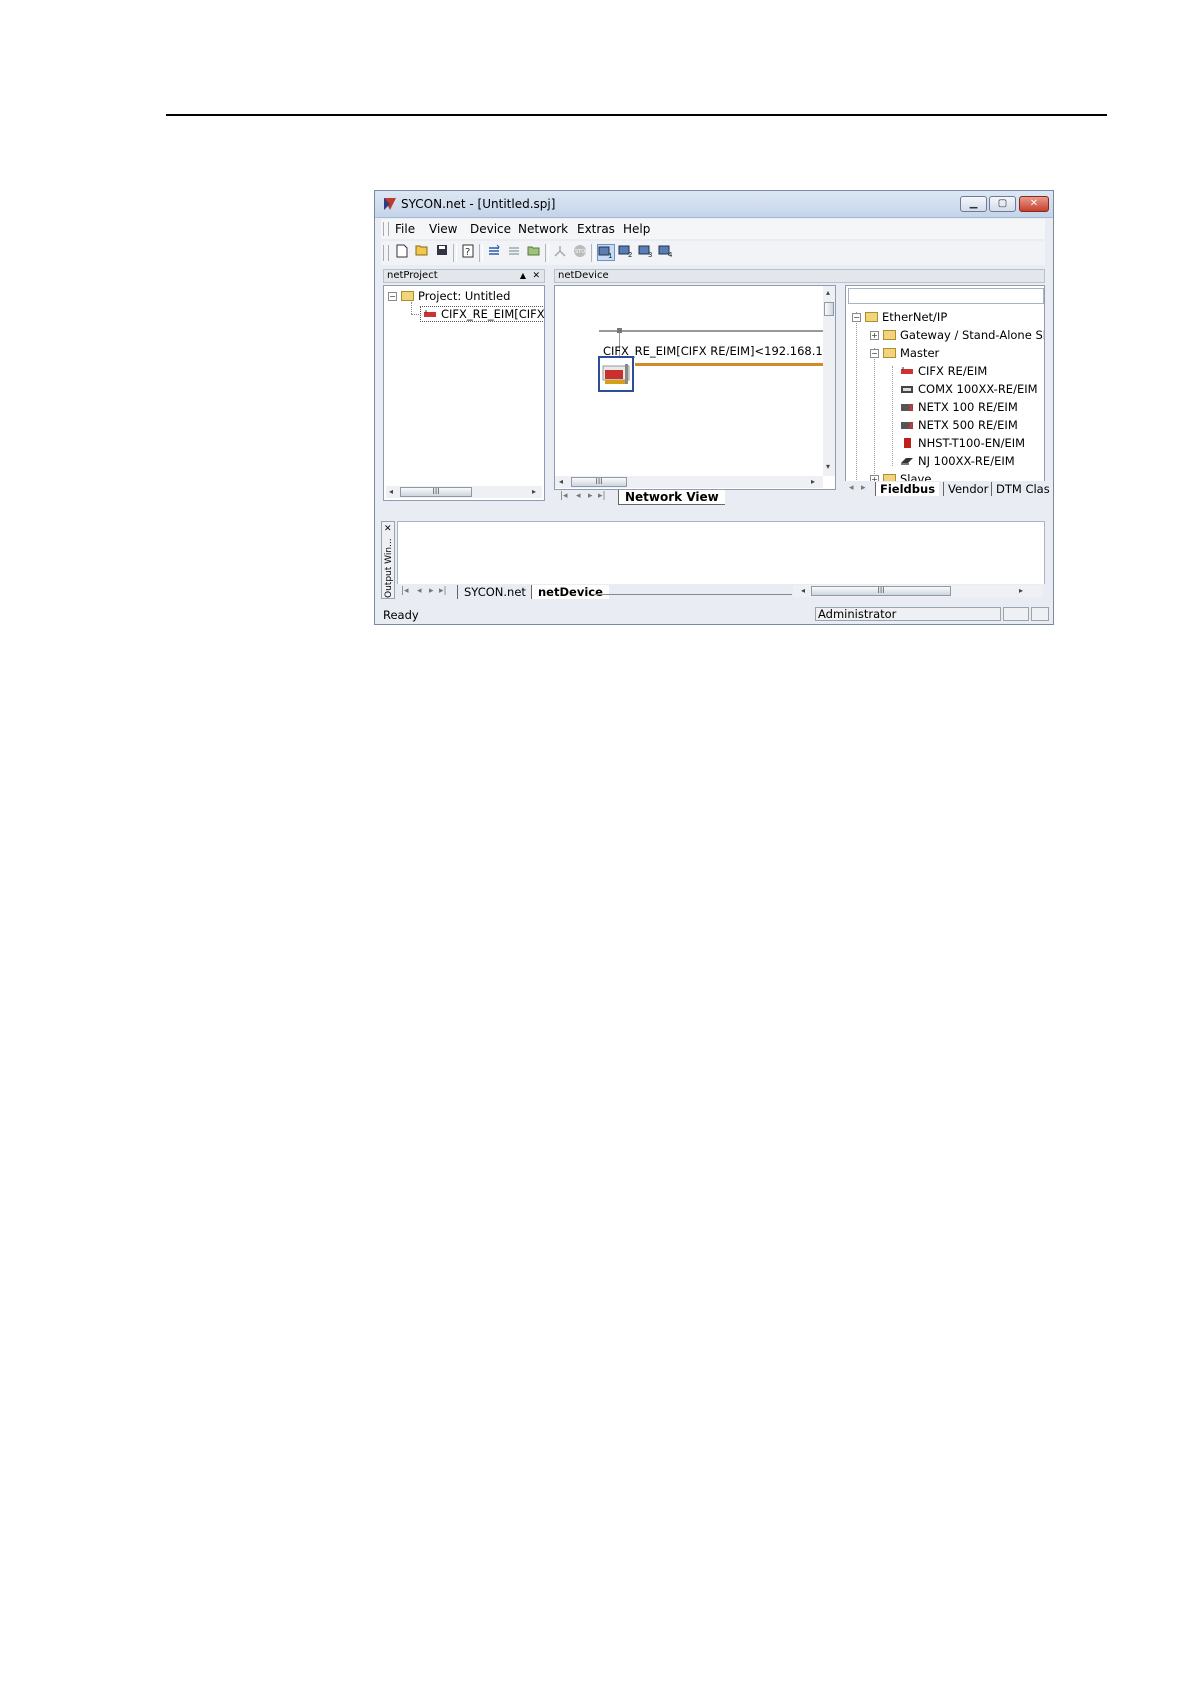 The image size is (1191, 1684). I want to click on catalog-tabstrip: ◂ ▸ Fieldbus Vendor DTM Clas, so click(947, 489).